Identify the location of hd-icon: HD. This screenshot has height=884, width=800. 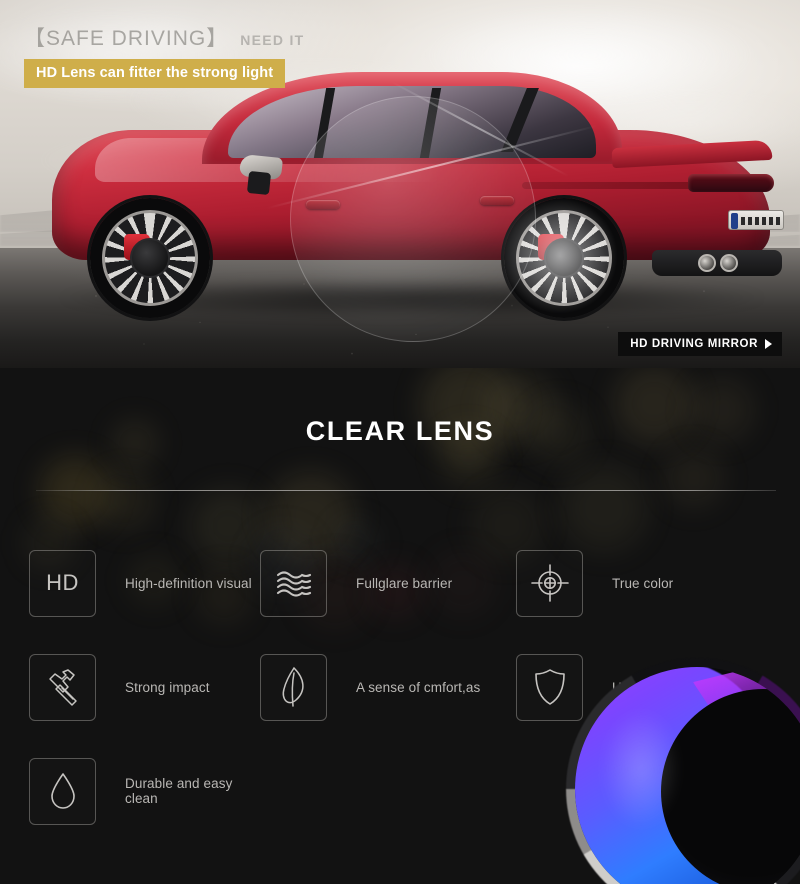
(62, 583).